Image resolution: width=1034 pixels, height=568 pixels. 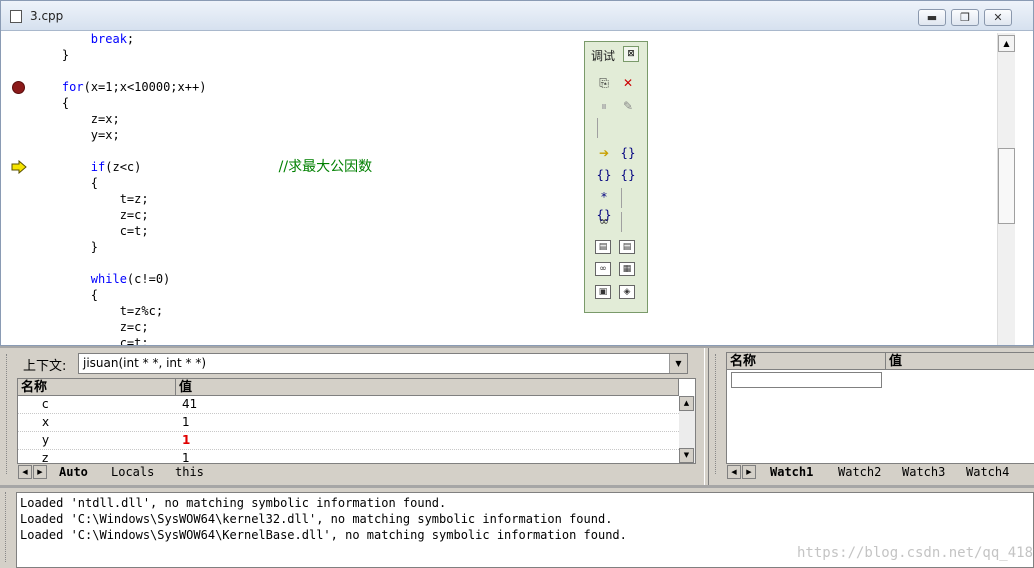 I want to click on variables-grid: 名称 值 c 41 x 1 y 1 z 1 ▲ ▼, so click(x=356, y=421).